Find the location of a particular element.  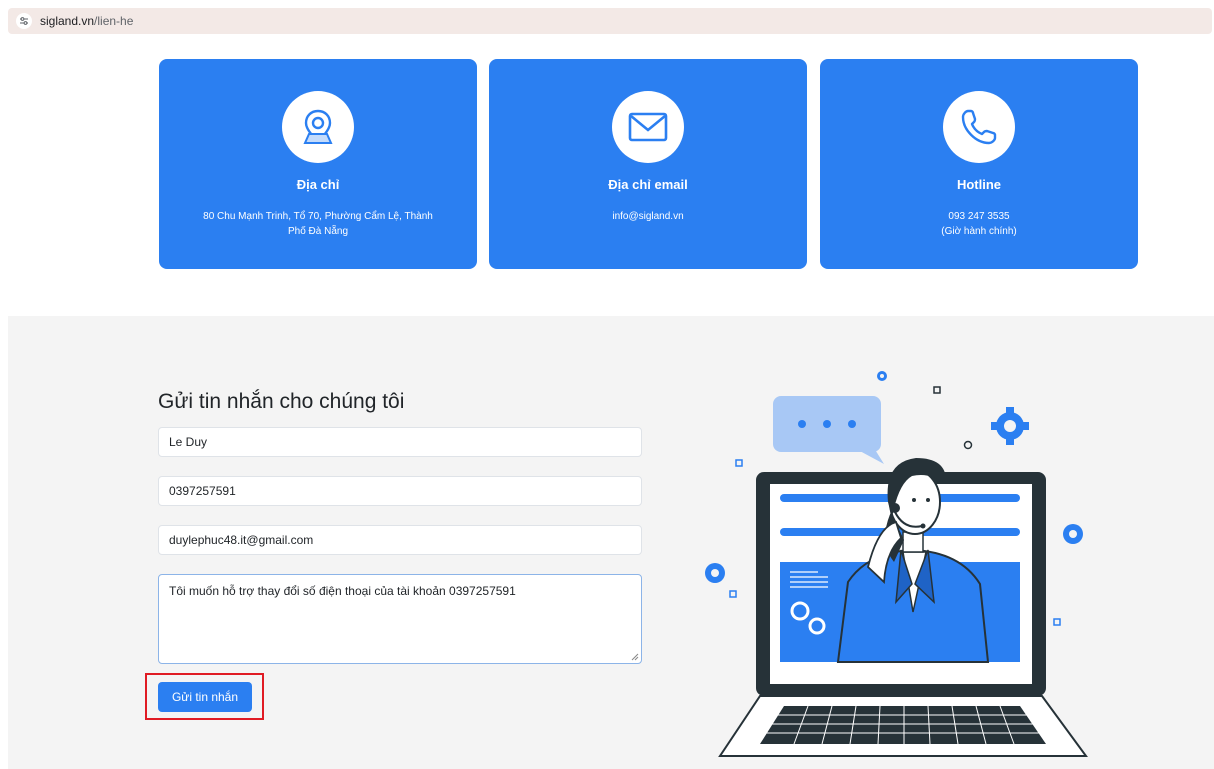

address-bar: sigland.vn/lien-he is located at coordinates (610, 21).